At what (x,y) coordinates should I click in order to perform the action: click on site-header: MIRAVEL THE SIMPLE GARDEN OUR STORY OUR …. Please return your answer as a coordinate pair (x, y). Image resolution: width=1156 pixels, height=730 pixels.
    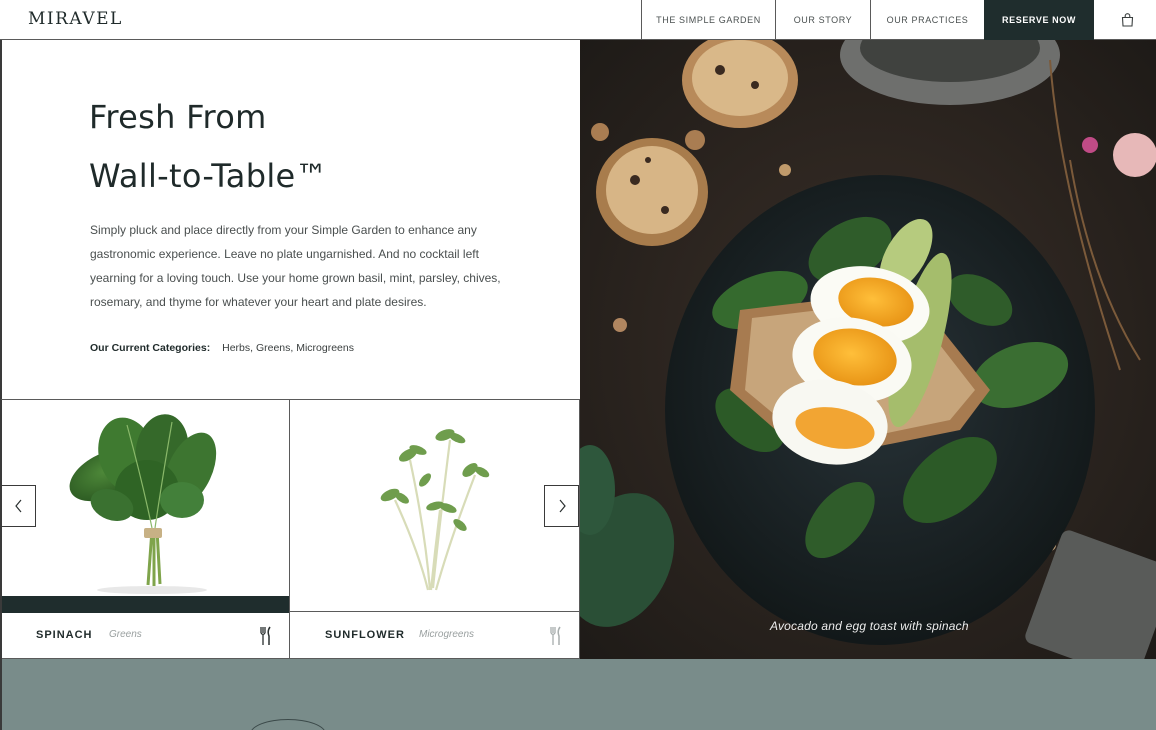
    Looking at the image, I should click on (578, 20).